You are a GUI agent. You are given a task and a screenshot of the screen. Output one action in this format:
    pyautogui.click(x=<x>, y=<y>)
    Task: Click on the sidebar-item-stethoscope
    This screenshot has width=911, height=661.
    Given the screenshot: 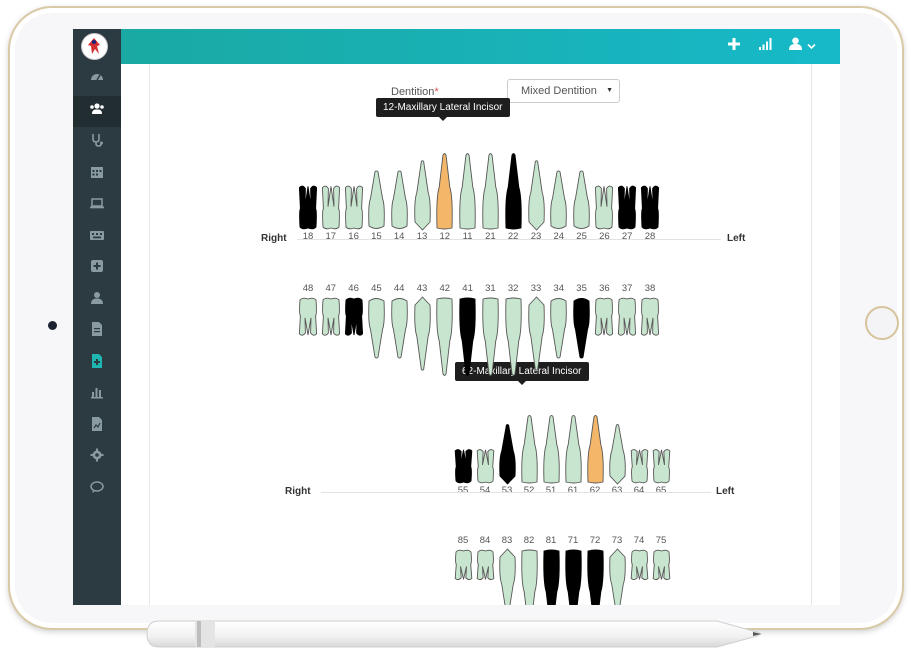 What is the action you would take?
    pyautogui.click(x=97, y=142)
    